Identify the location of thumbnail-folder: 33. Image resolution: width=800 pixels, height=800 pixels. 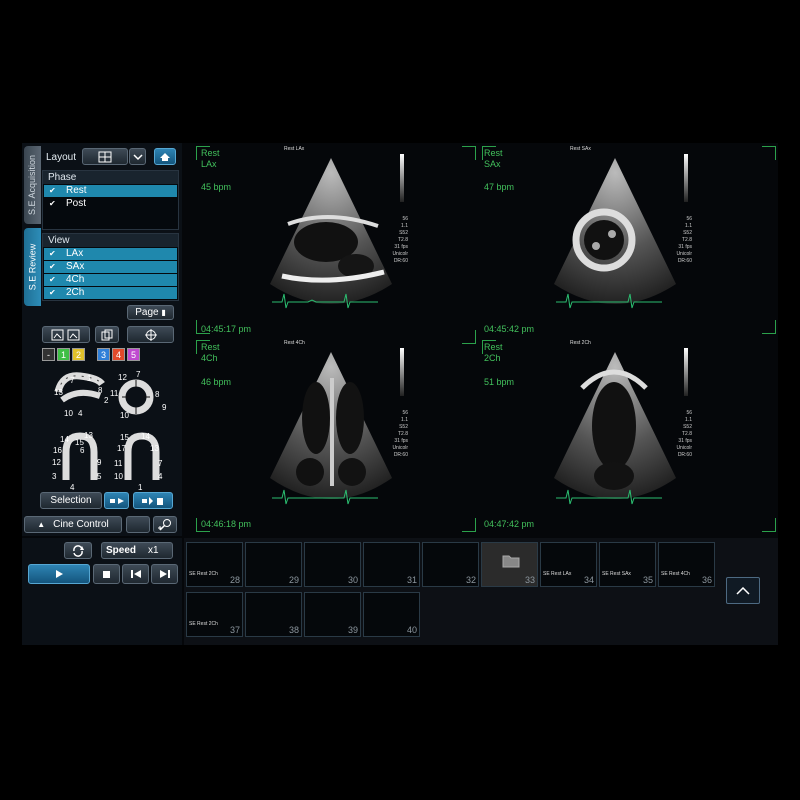
(509, 564).